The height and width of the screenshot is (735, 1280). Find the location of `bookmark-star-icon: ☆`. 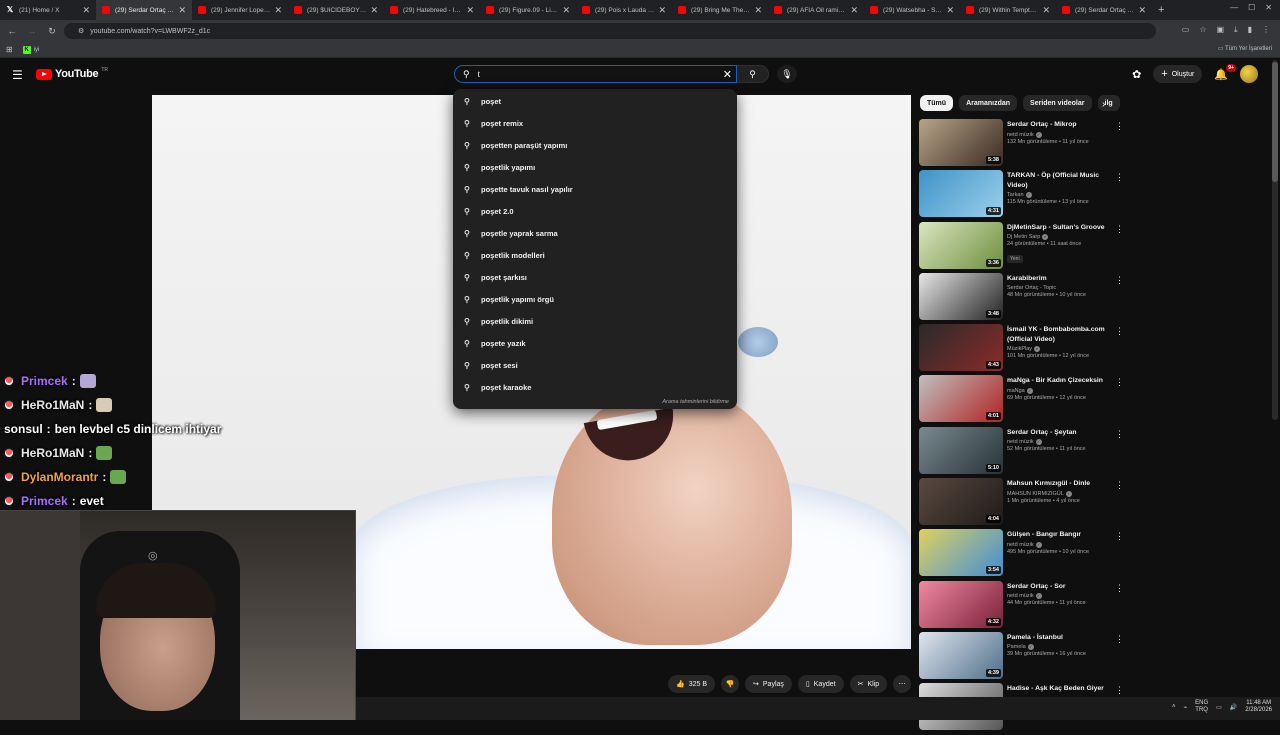

bookmark-star-icon: ☆ is located at coordinates (1202, 30).